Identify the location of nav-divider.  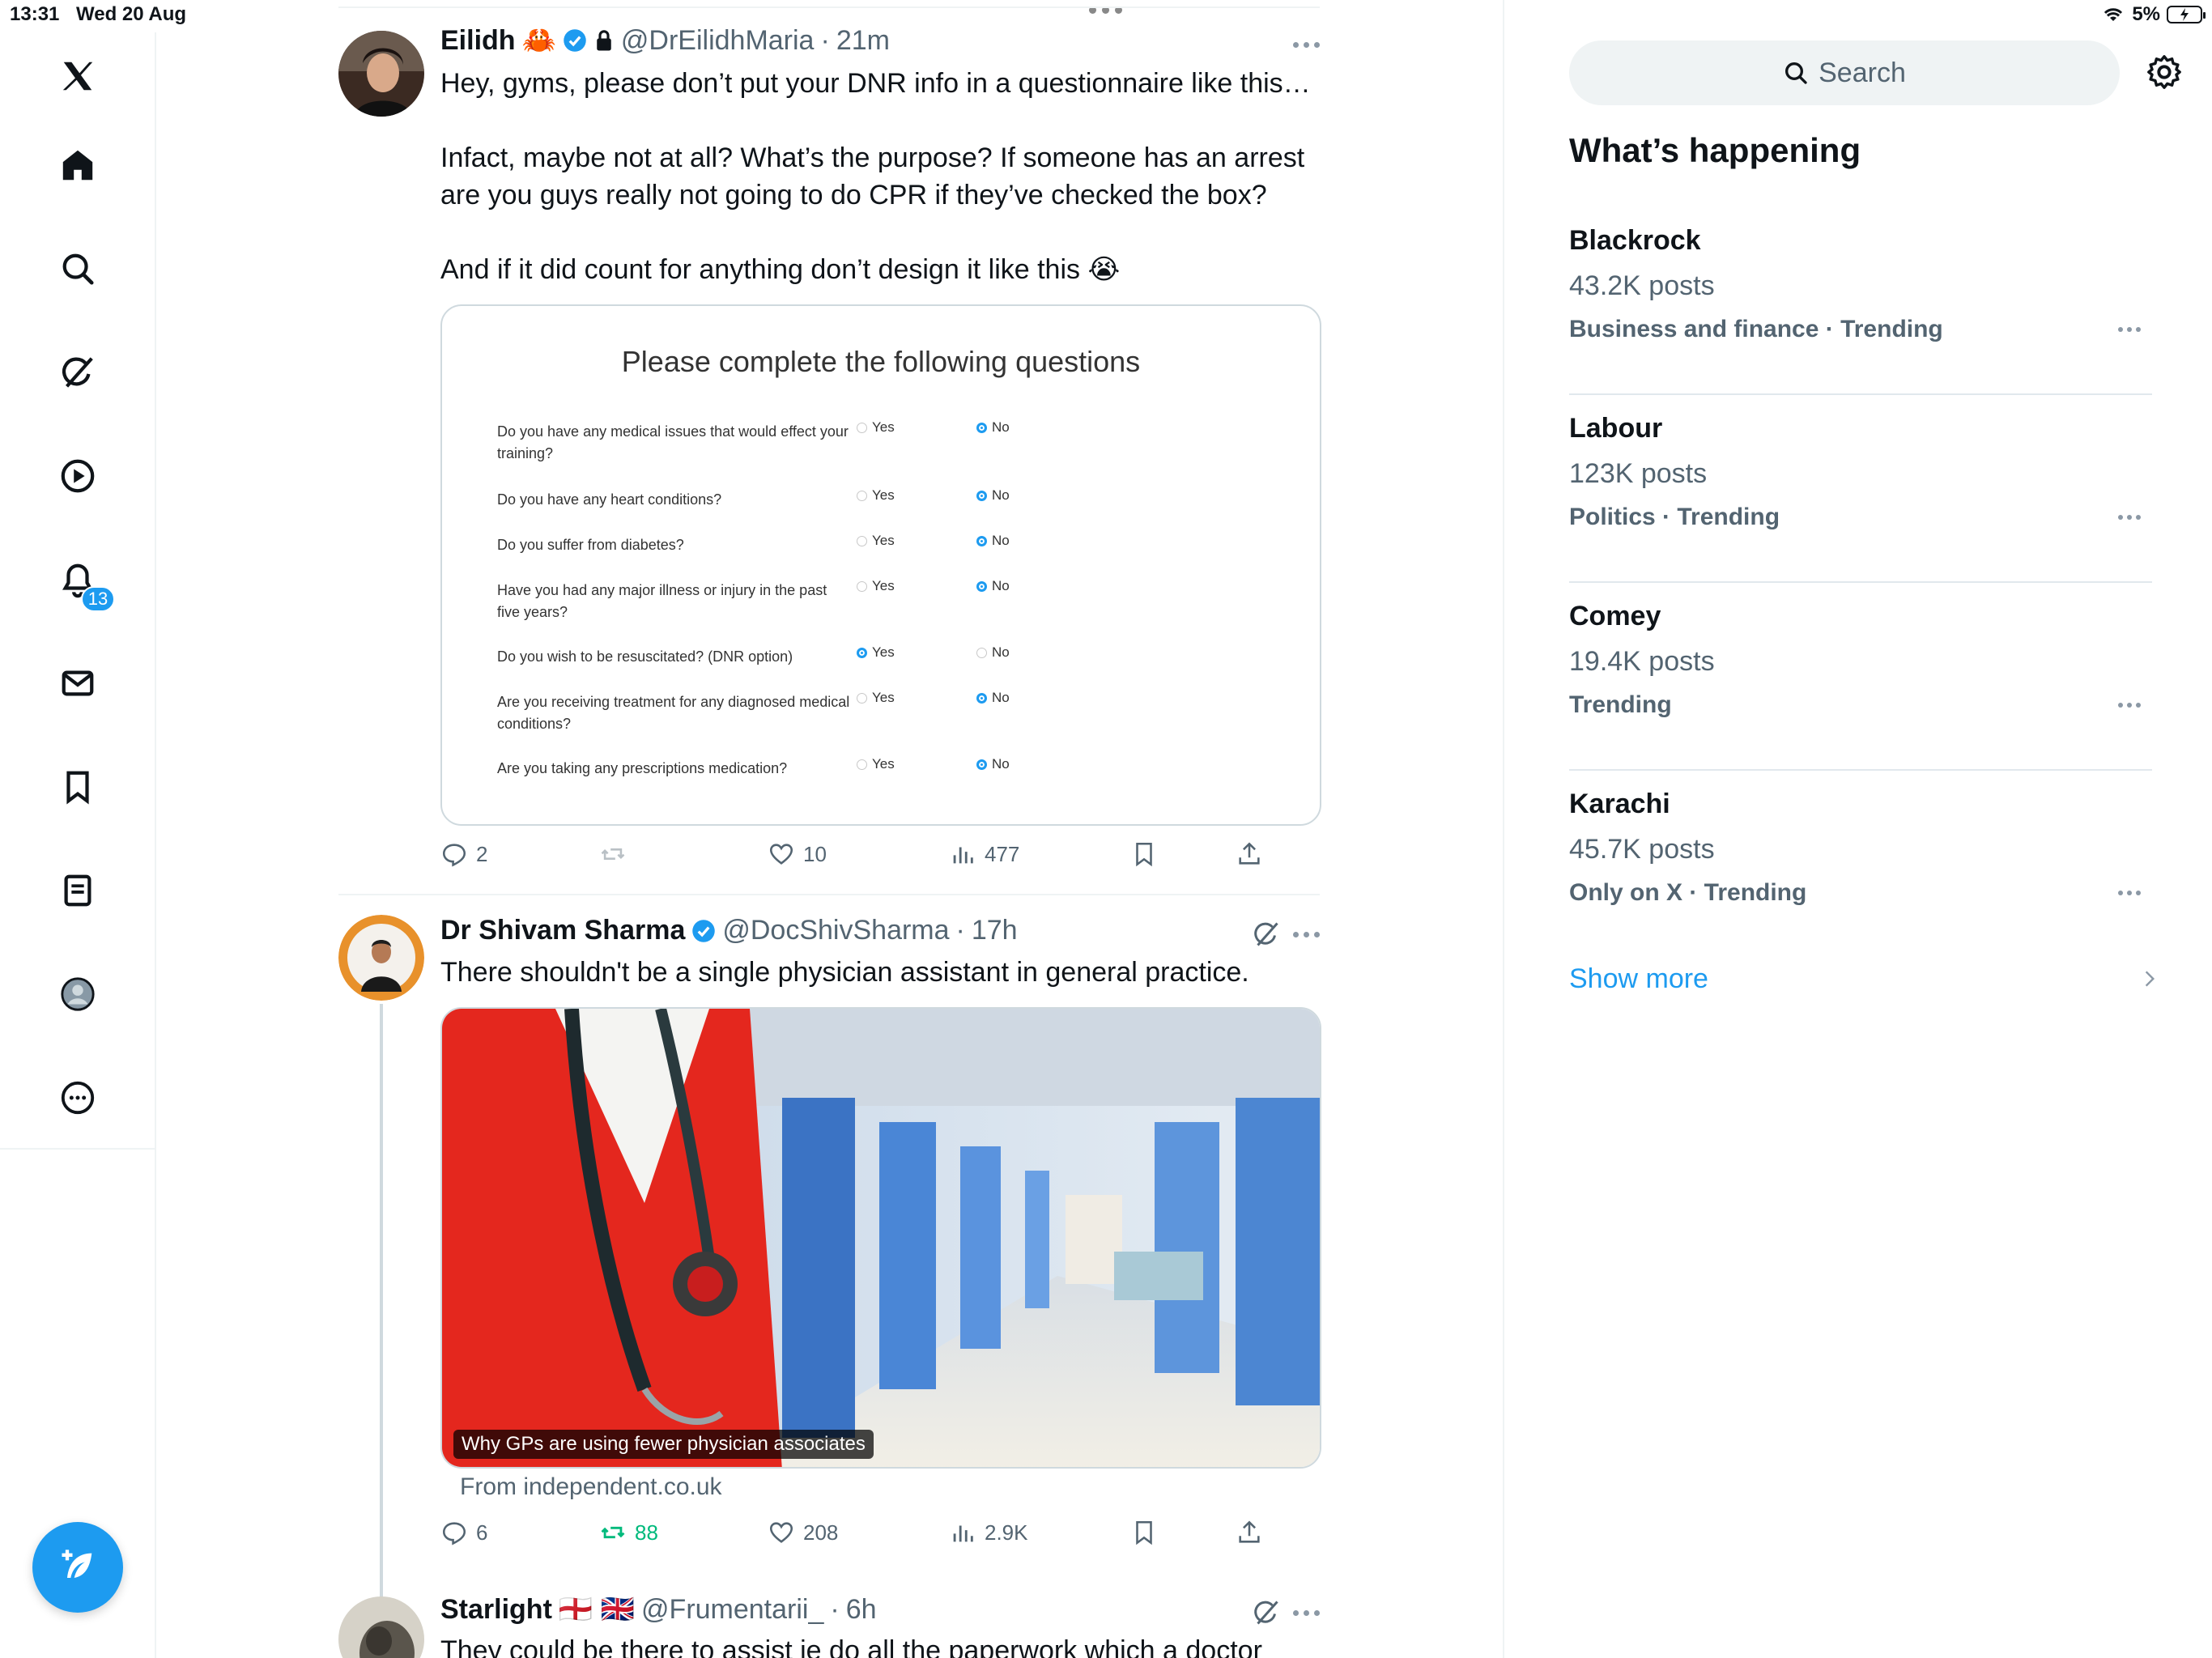
(78, 1149).